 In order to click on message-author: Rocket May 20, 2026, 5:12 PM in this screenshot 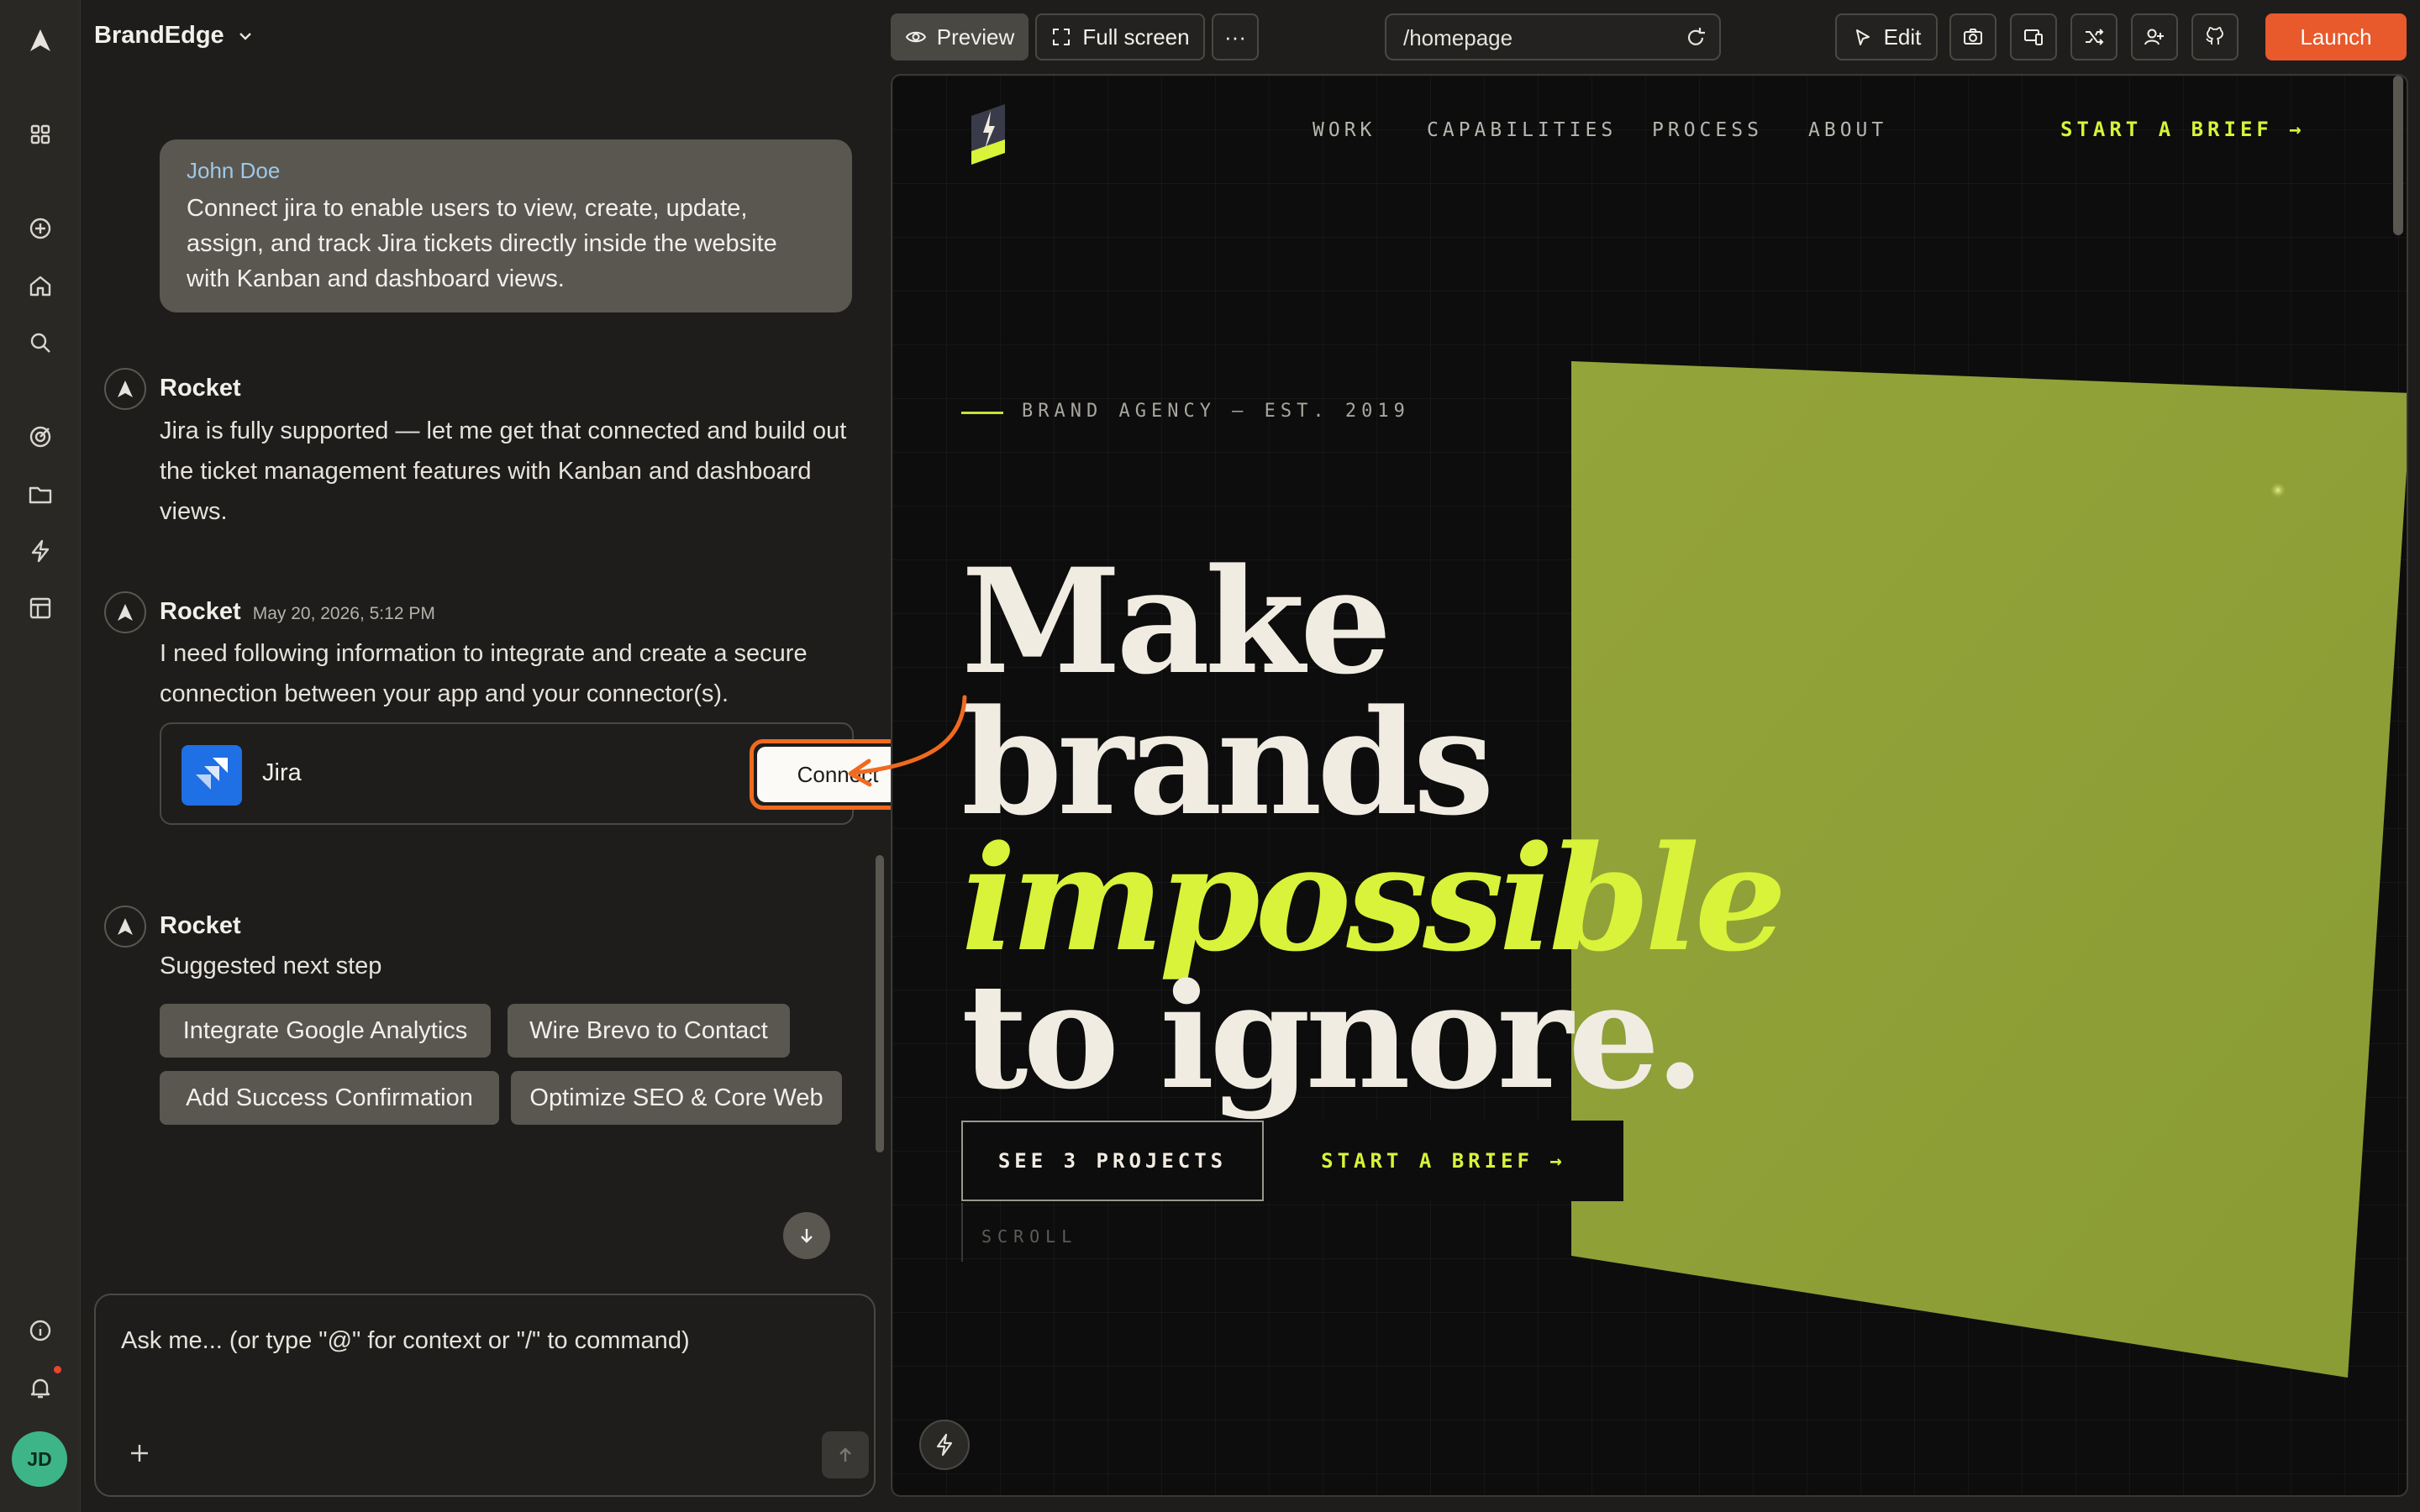, I will do `click(298, 611)`.